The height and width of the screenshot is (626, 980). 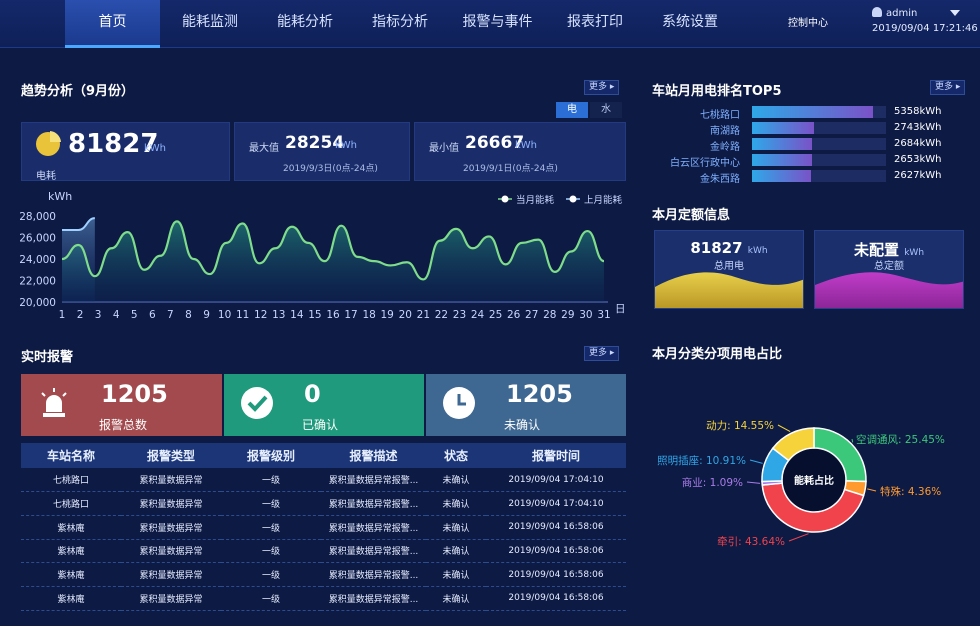 I want to click on rank-bar-fill, so click(x=812, y=112).